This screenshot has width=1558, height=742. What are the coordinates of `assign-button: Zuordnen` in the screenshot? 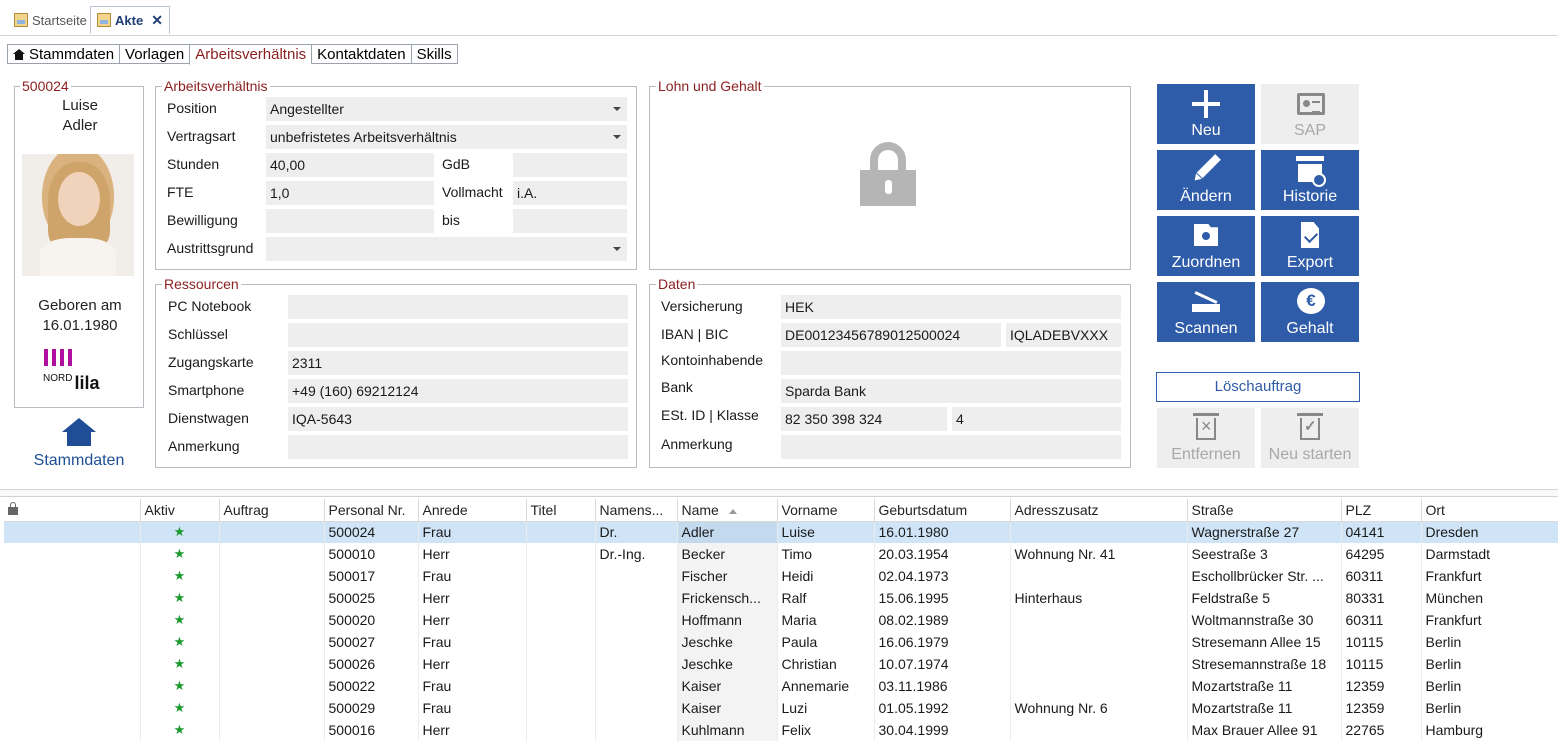 It's located at (1206, 246).